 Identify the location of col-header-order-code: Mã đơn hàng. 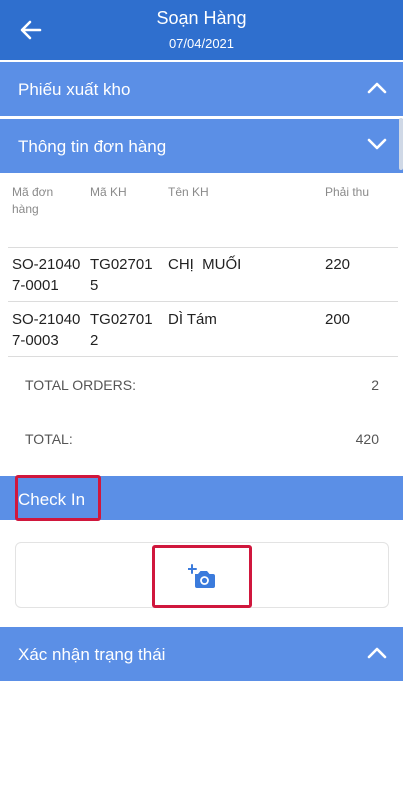
(33, 200).